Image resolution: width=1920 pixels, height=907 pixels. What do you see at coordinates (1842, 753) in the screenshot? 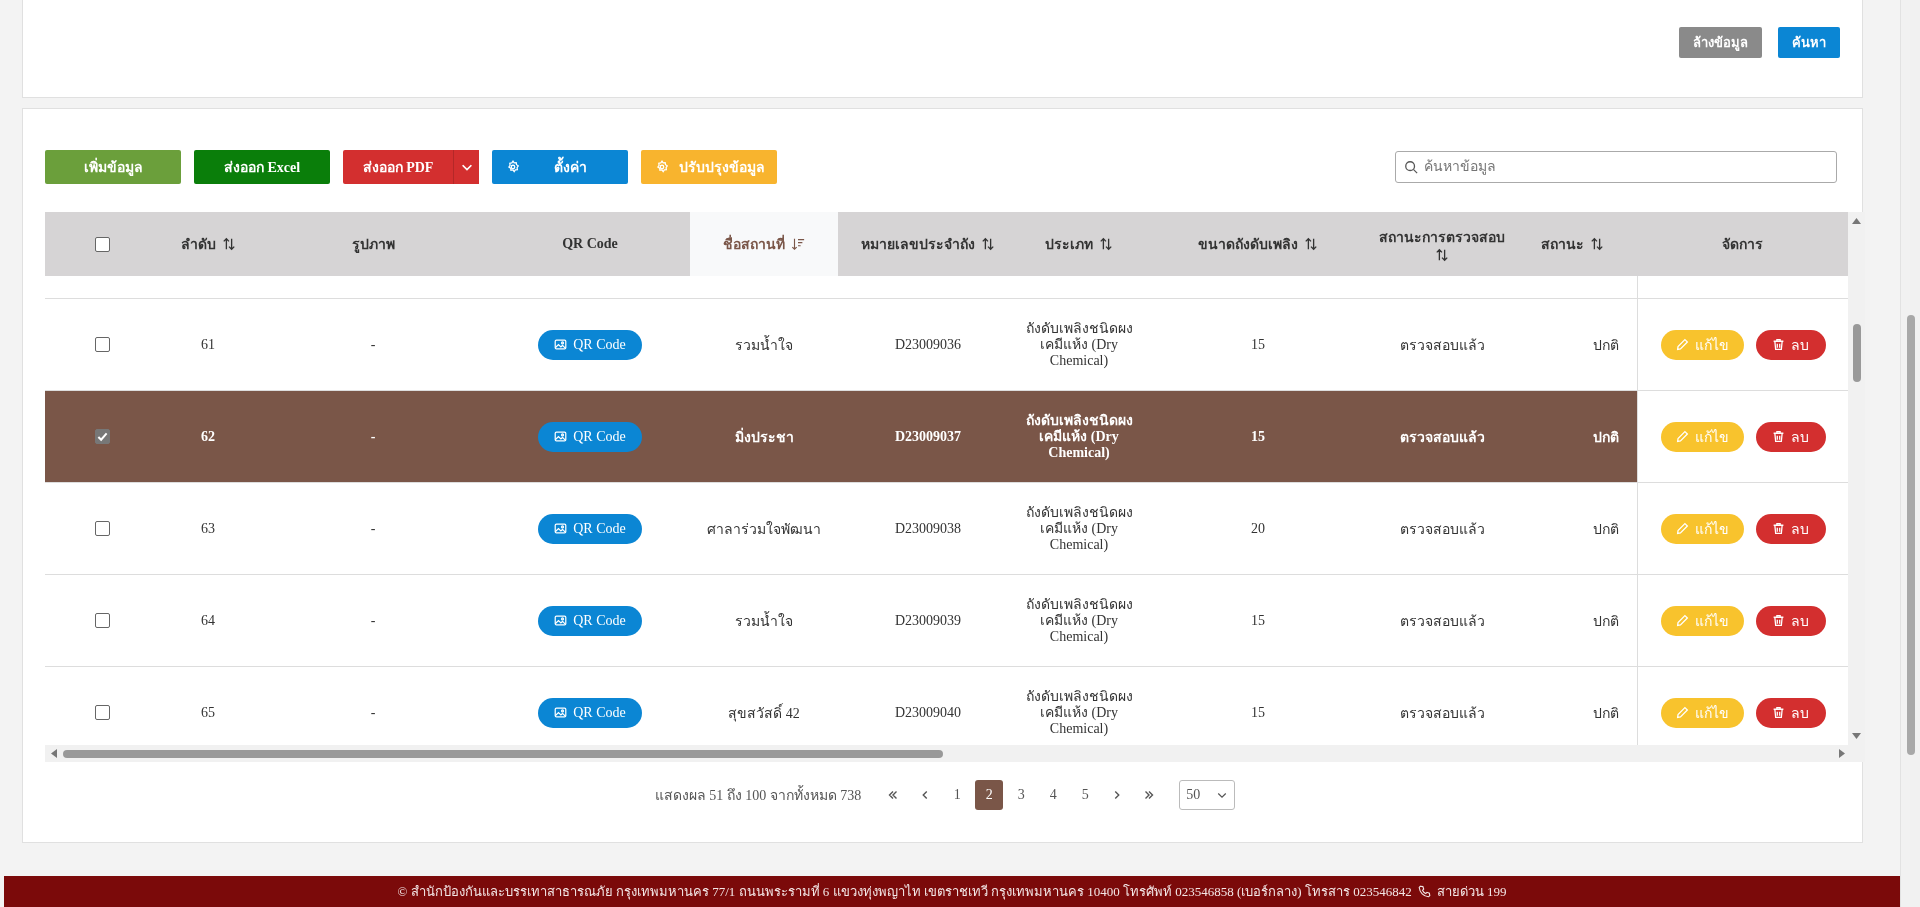
I see `scroll-right-icon` at bounding box center [1842, 753].